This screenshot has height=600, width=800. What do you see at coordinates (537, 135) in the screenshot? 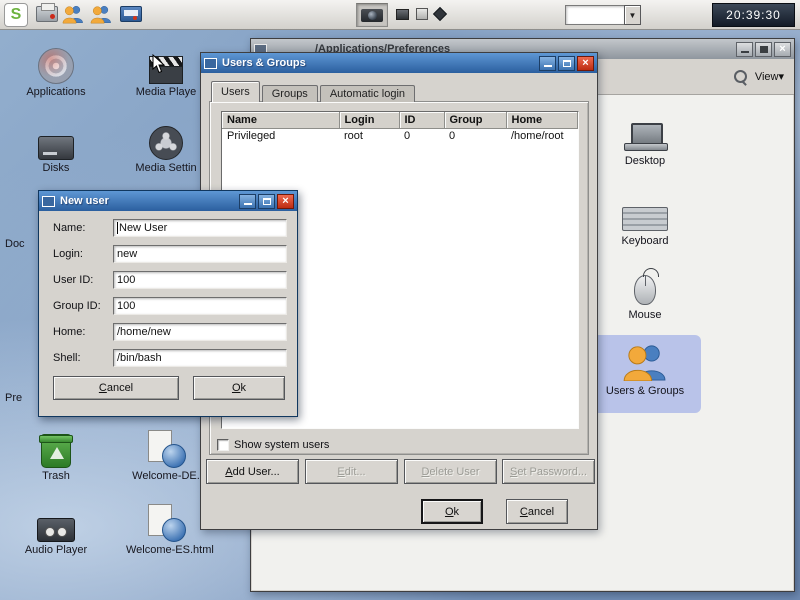
I see `cell-home: /home/root` at bounding box center [537, 135].